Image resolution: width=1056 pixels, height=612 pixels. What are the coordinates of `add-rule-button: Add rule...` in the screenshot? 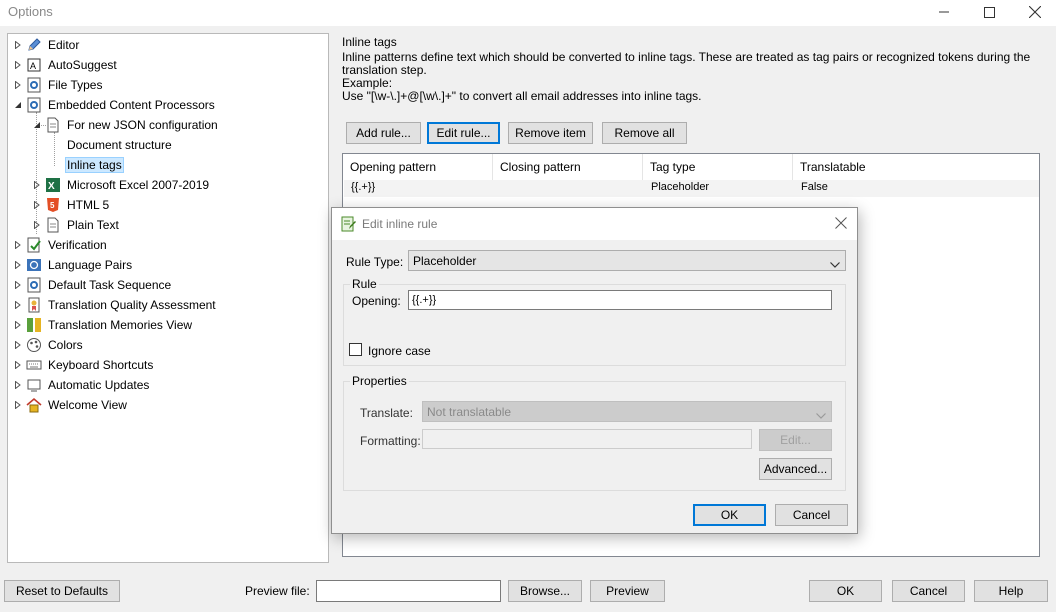 It's located at (383, 133).